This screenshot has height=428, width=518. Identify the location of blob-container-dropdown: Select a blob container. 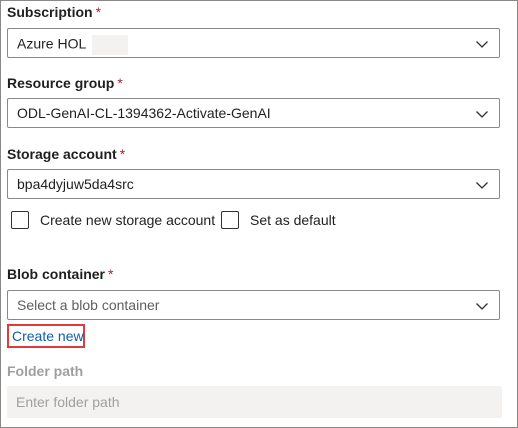
(253, 305).